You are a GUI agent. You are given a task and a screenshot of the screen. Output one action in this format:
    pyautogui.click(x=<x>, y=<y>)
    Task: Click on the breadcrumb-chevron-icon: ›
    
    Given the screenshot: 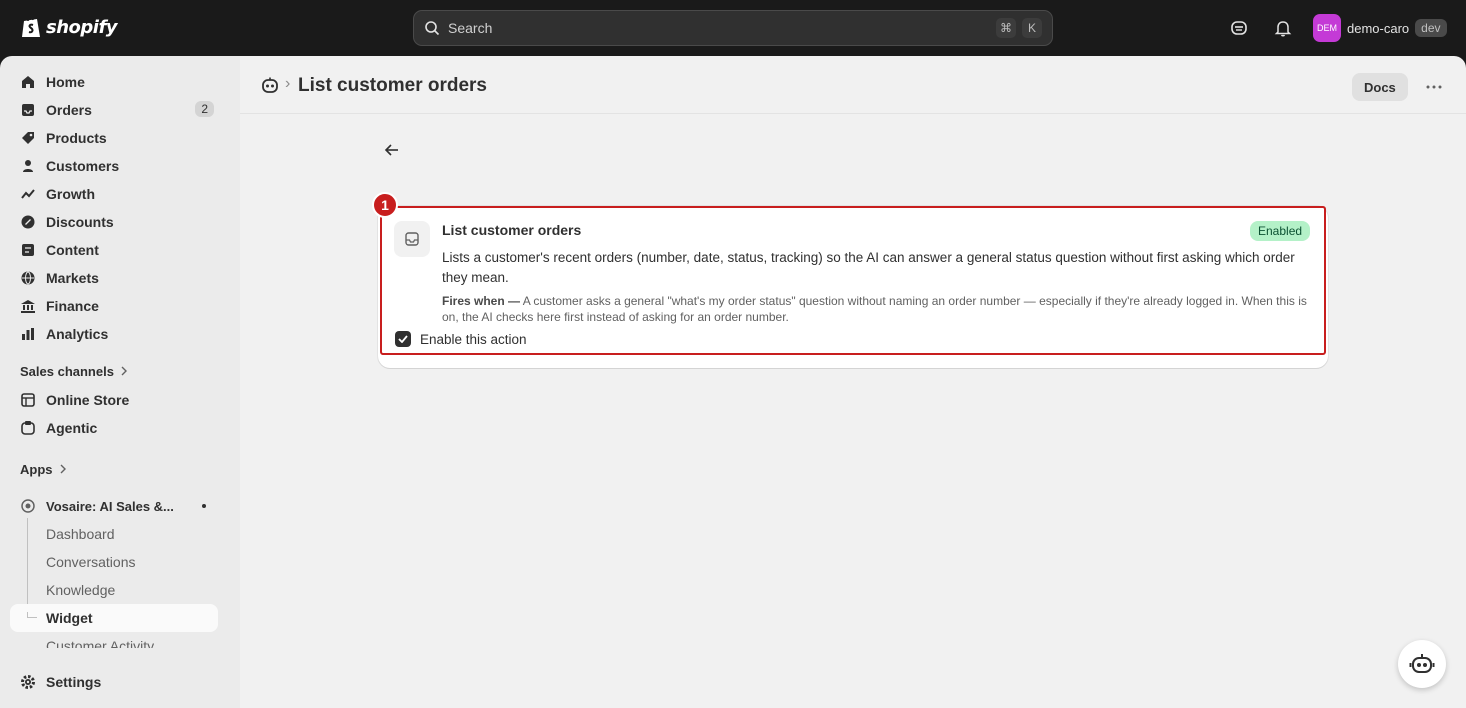 What is the action you would take?
    pyautogui.click(x=288, y=83)
    